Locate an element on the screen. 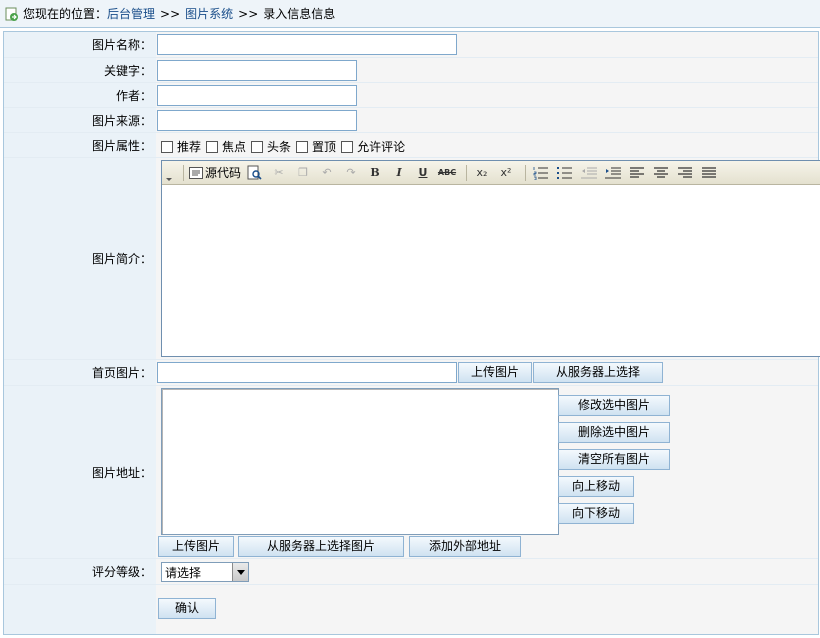  unordered-list-icon is located at coordinates (565, 173).